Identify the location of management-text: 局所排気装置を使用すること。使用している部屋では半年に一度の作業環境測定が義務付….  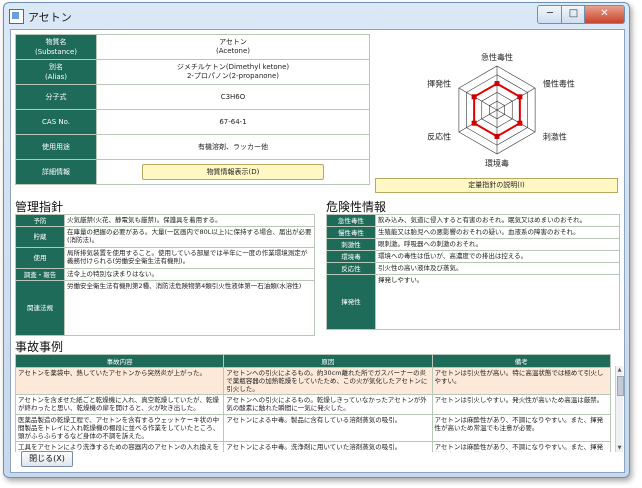
(189, 258).